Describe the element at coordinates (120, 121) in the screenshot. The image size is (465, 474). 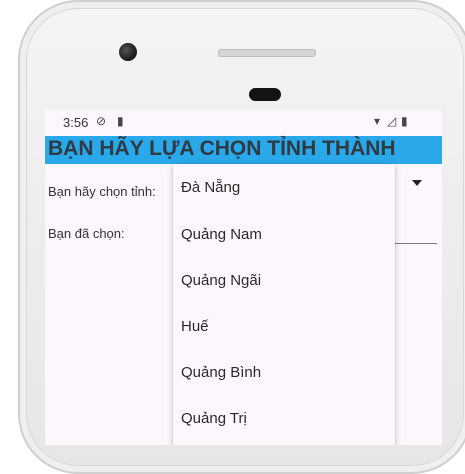
I see `sd-card-icon: ▮` at that location.